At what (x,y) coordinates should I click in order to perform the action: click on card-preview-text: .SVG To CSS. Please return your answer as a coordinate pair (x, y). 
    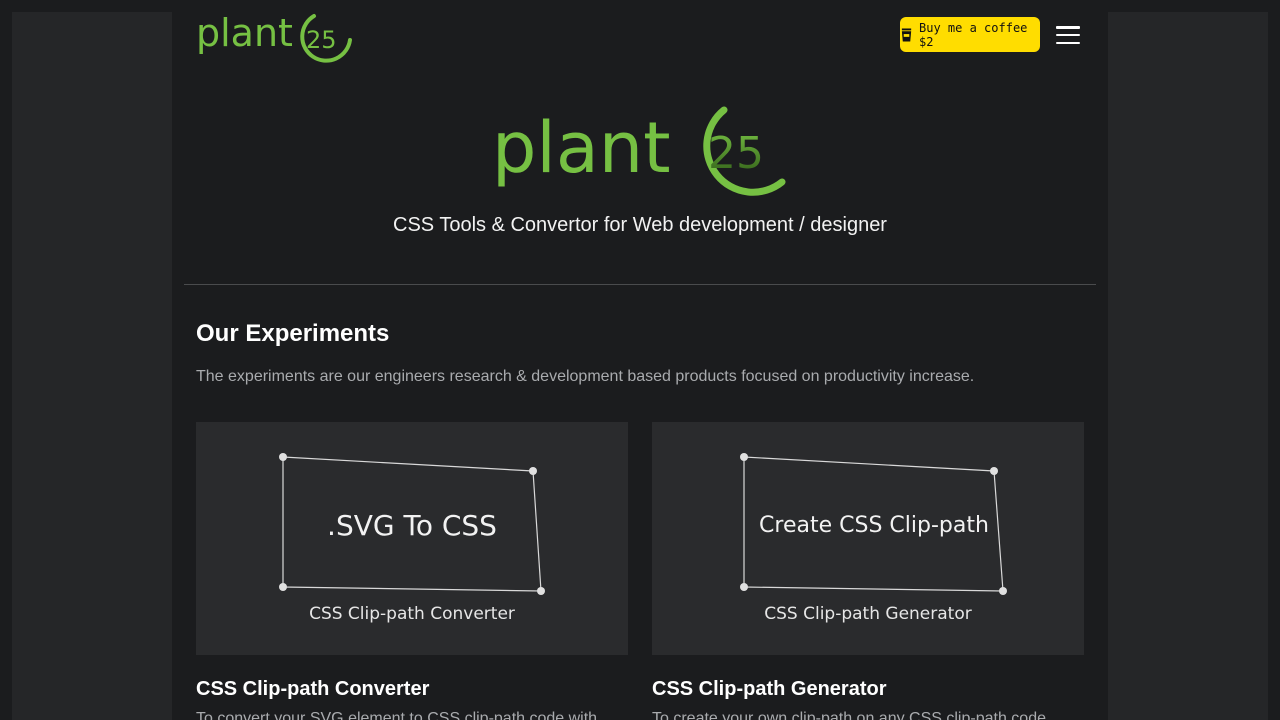
    Looking at the image, I should click on (412, 525).